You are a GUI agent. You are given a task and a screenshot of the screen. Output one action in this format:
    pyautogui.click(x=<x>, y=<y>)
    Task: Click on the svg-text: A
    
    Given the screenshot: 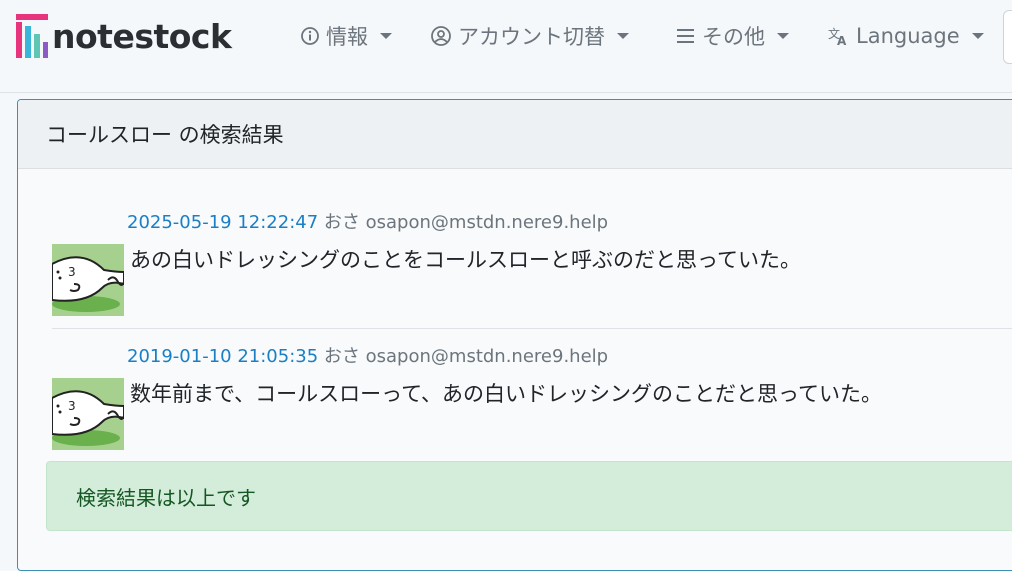 What is the action you would take?
    pyautogui.click(x=842, y=40)
    